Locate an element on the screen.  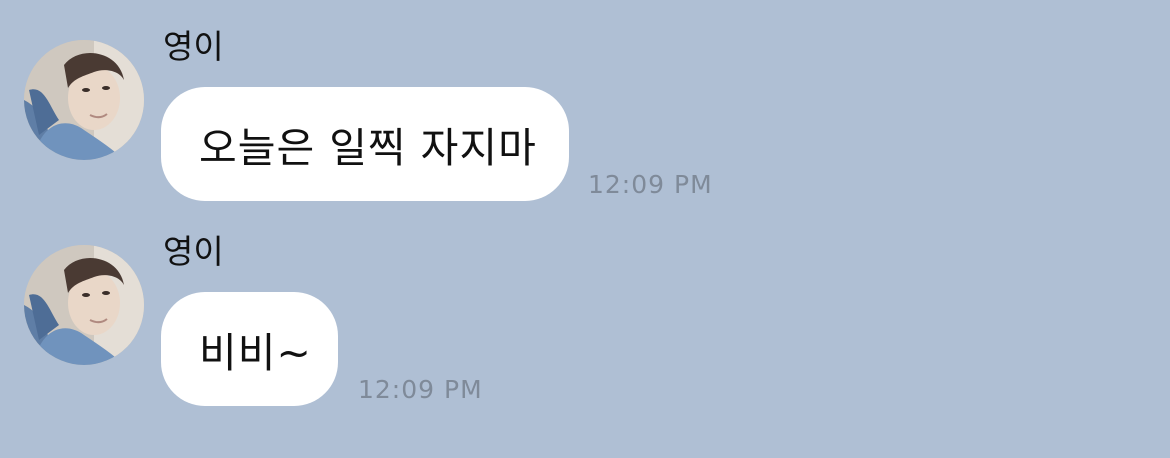
message-bubble: 오늘은 일찍 자지마 is located at coordinates (365, 144).